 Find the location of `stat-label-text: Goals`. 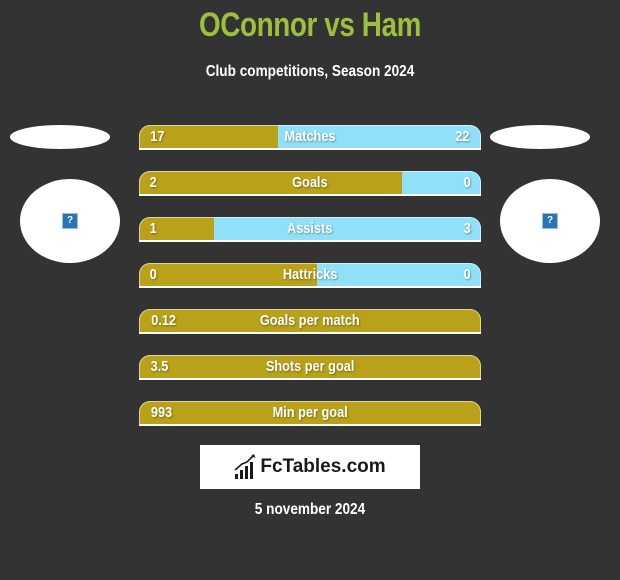

stat-label-text: Goals is located at coordinates (310, 182).